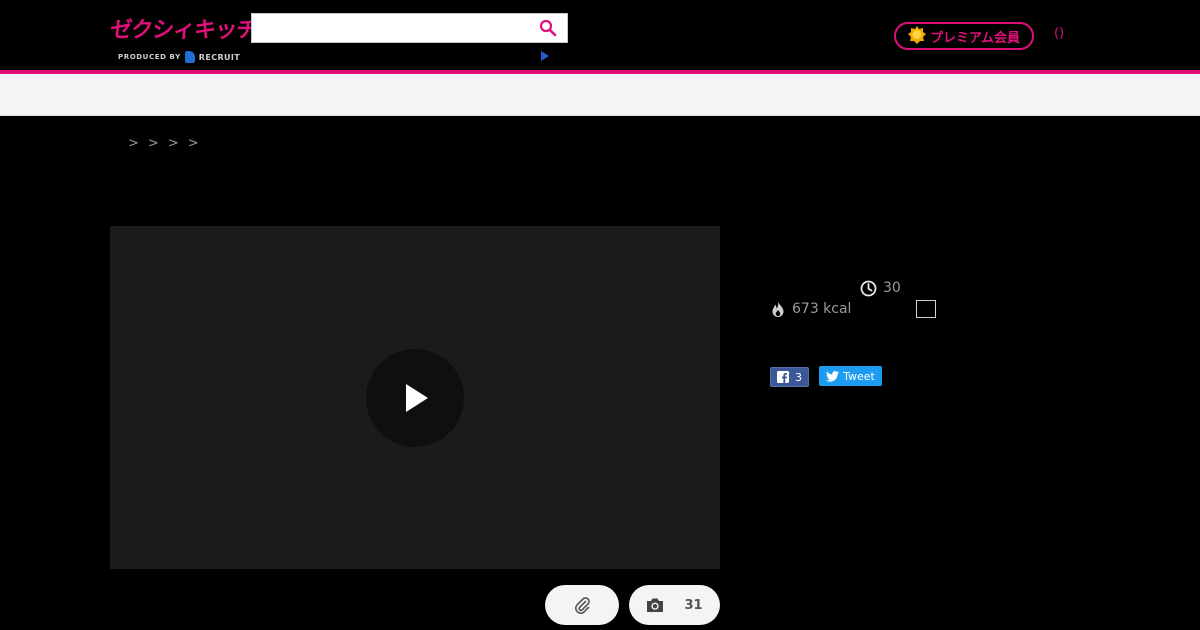 The image size is (1200, 630). What do you see at coordinates (655, 605) in the screenshot?
I see `camera-icon` at bounding box center [655, 605].